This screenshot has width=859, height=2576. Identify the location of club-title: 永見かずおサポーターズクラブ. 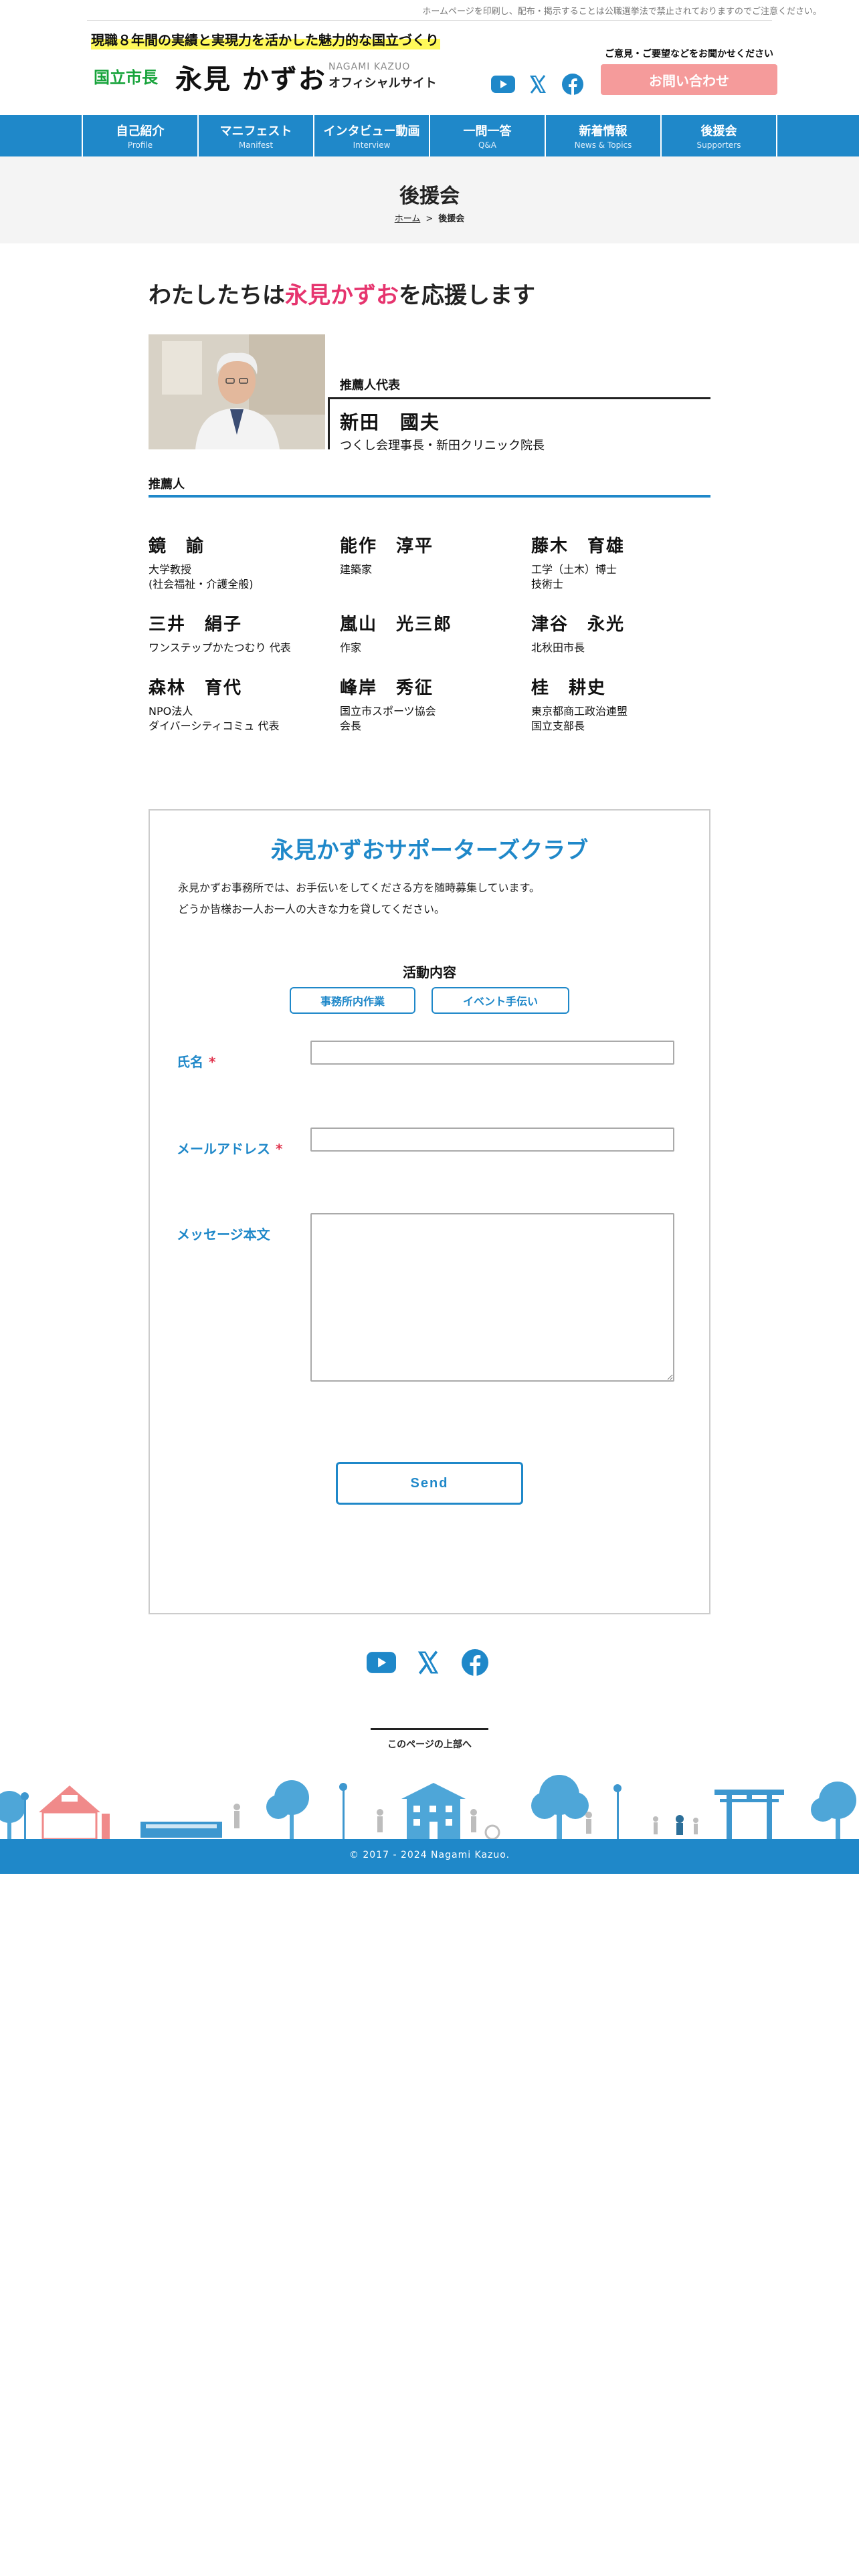
(429, 851).